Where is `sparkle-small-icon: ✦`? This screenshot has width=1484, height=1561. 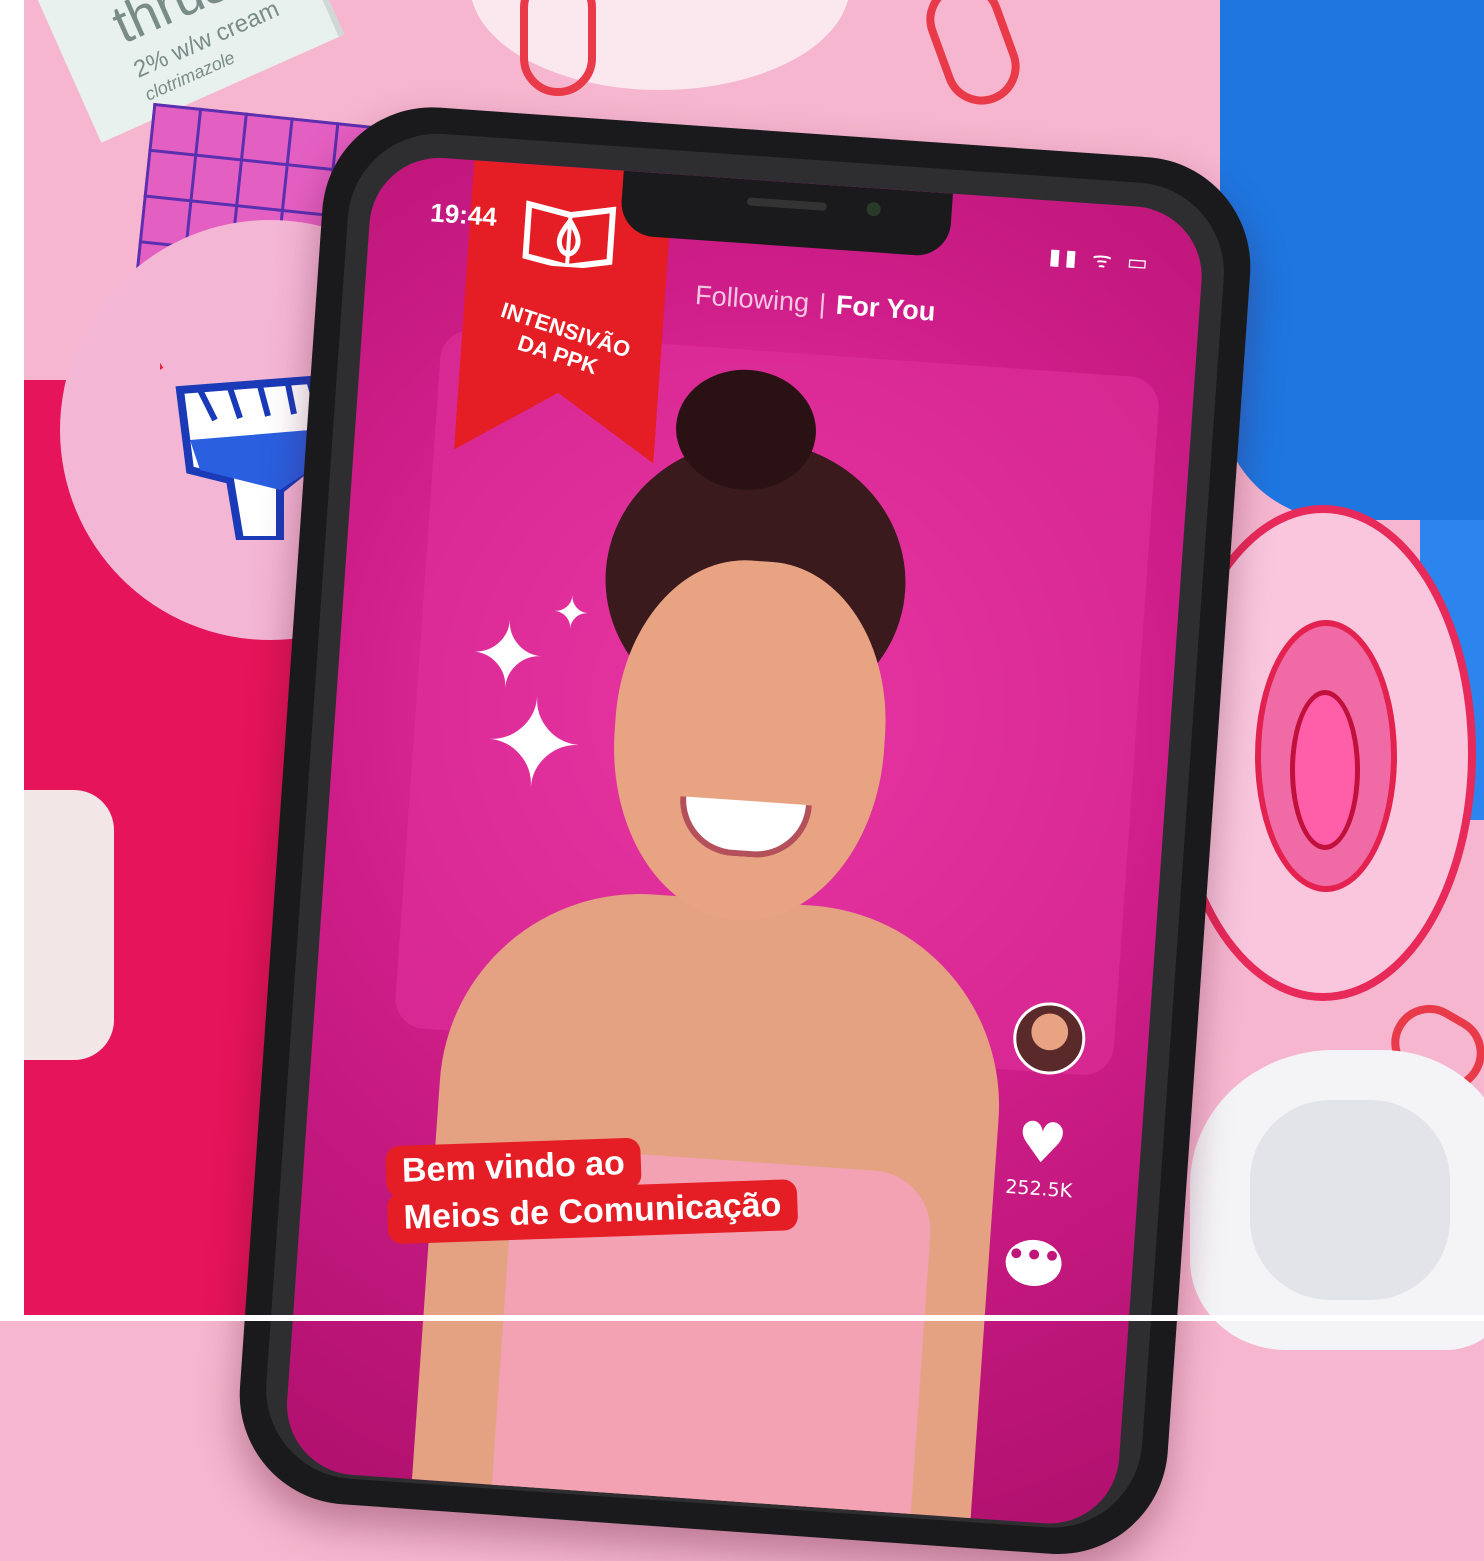
sparkle-small-icon: ✦ is located at coordinates (571, 613).